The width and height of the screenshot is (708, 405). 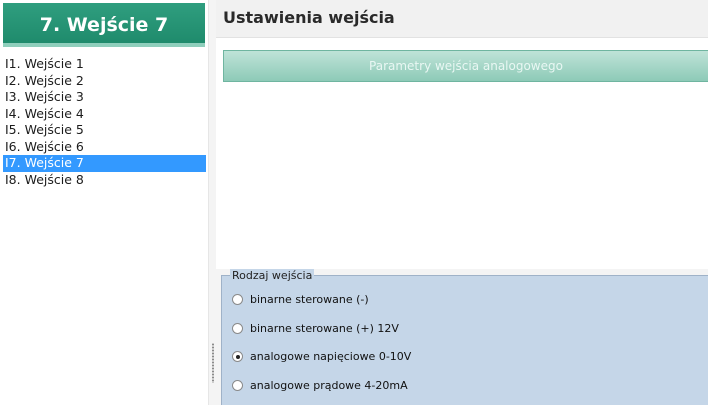 I want to click on radio-option-binary-positive-12v: binarne sterowane (+) 12V, so click(x=315, y=328).